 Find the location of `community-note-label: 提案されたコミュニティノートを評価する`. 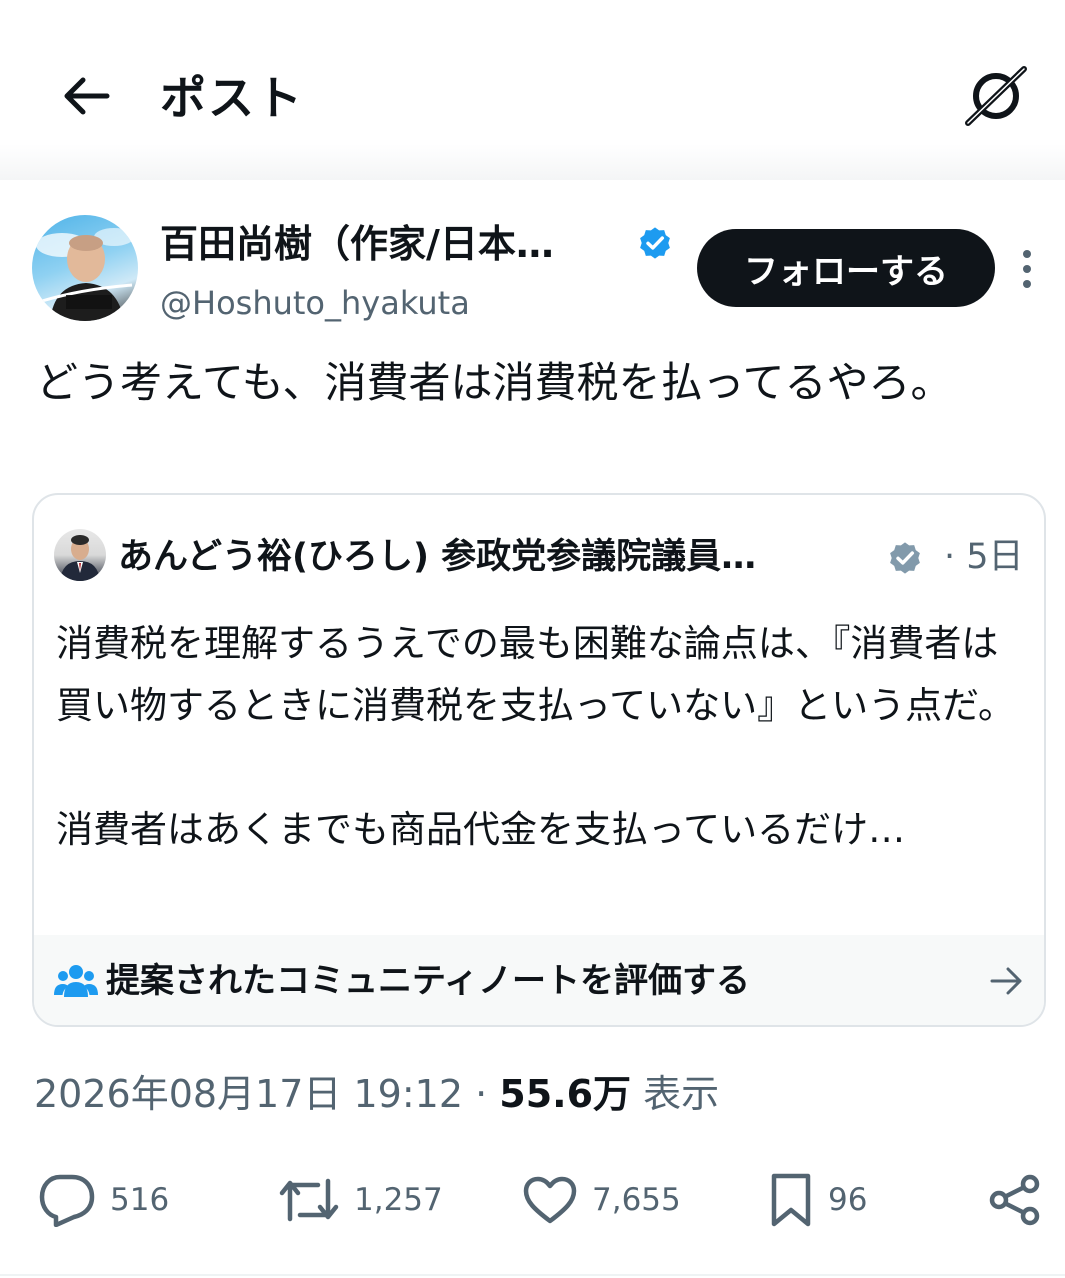

community-note-label: 提案されたコミュニティノートを評価する is located at coordinates (428, 981).